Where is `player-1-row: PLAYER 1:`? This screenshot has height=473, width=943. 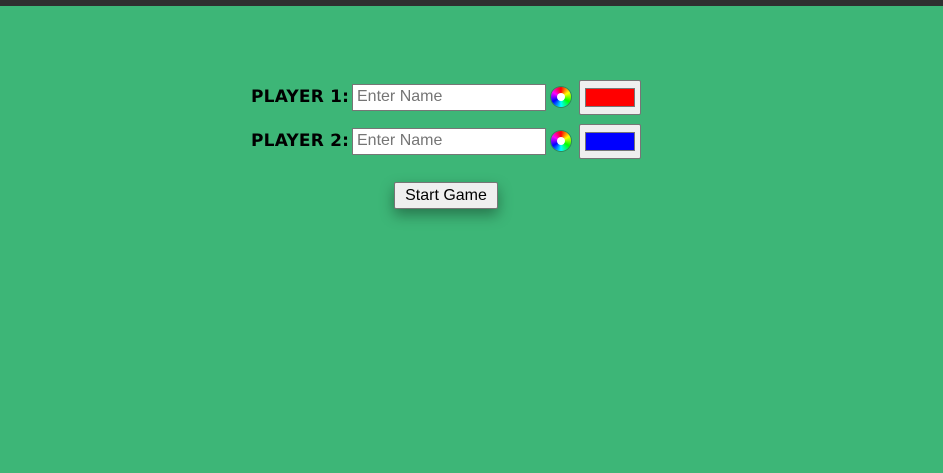
player-1-row: PLAYER 1: is located at coordinates (446, 97).